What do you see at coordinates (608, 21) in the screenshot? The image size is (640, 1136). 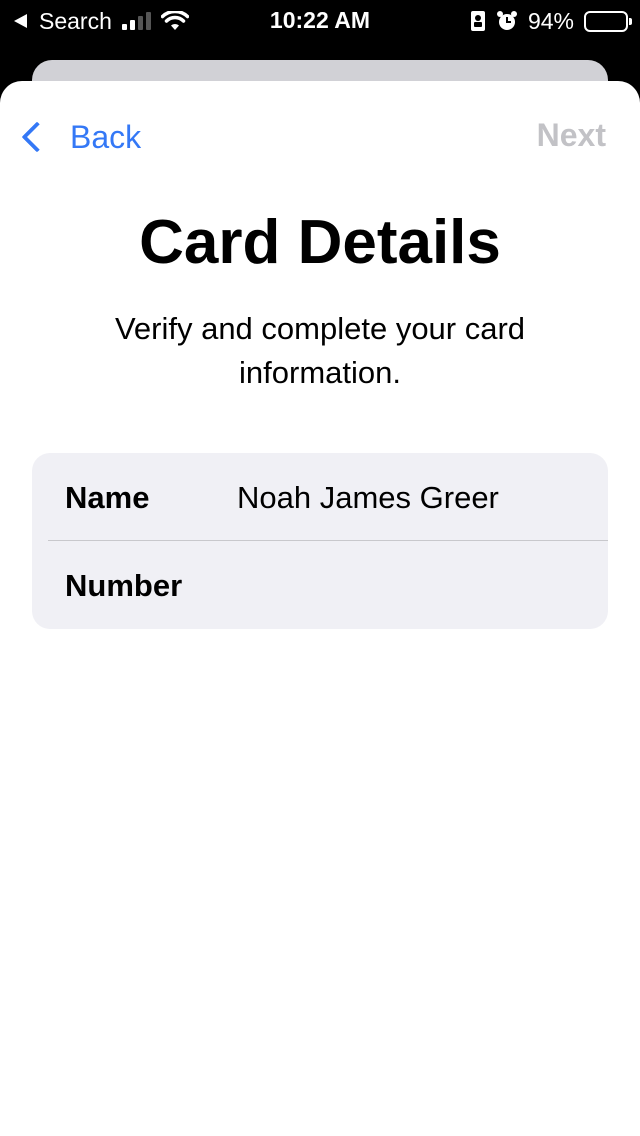 I see `battery-icon` at bounding box center [608, 21].